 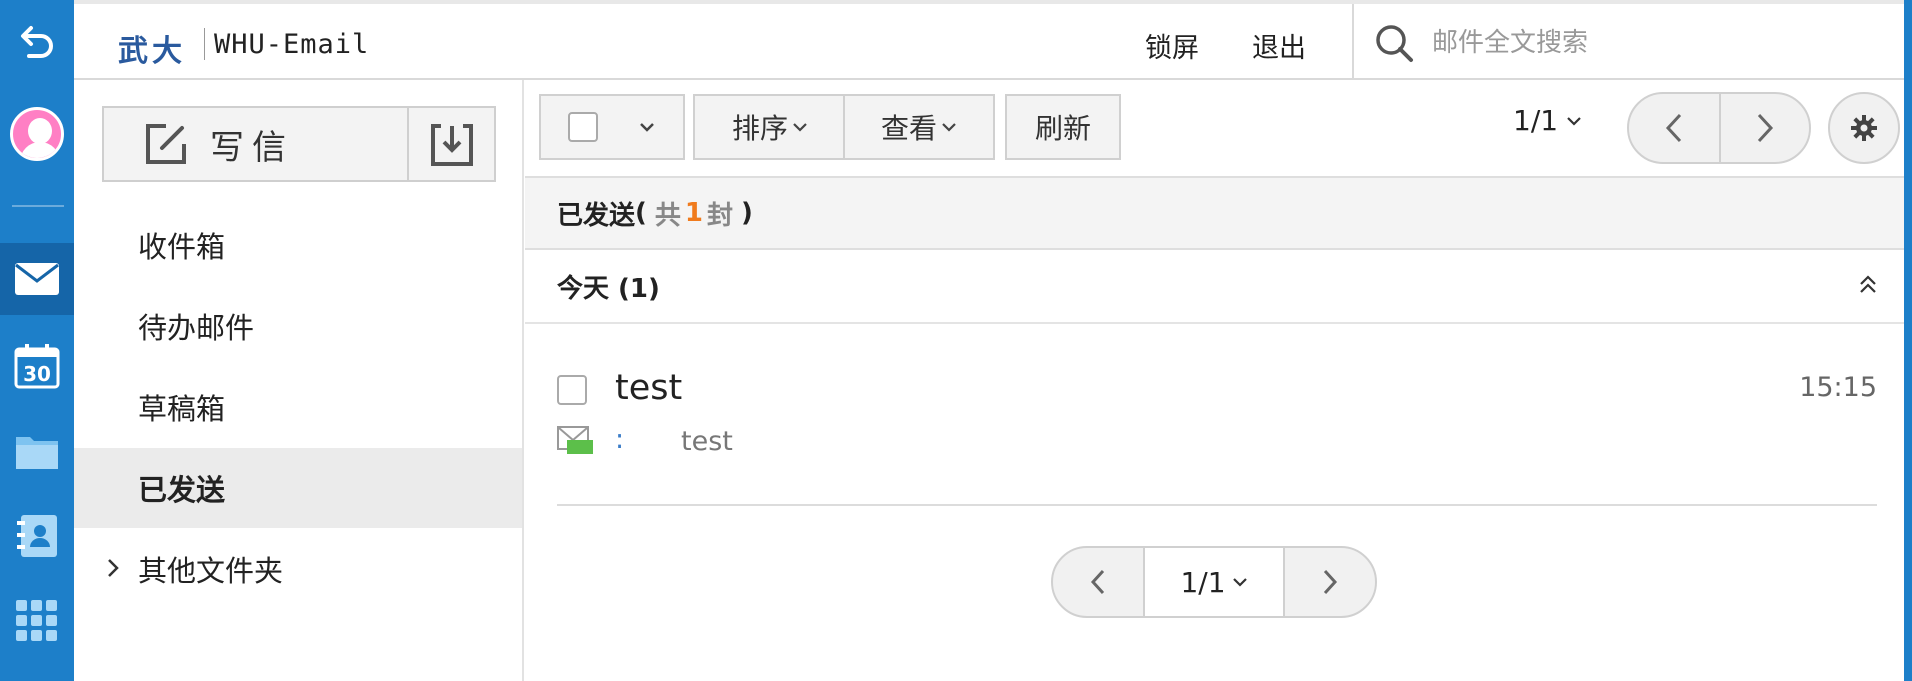 What do you see at coordinates (37, 374) in the screenshot?
I see `svg-text: 30` at bounding box center [37, 374].